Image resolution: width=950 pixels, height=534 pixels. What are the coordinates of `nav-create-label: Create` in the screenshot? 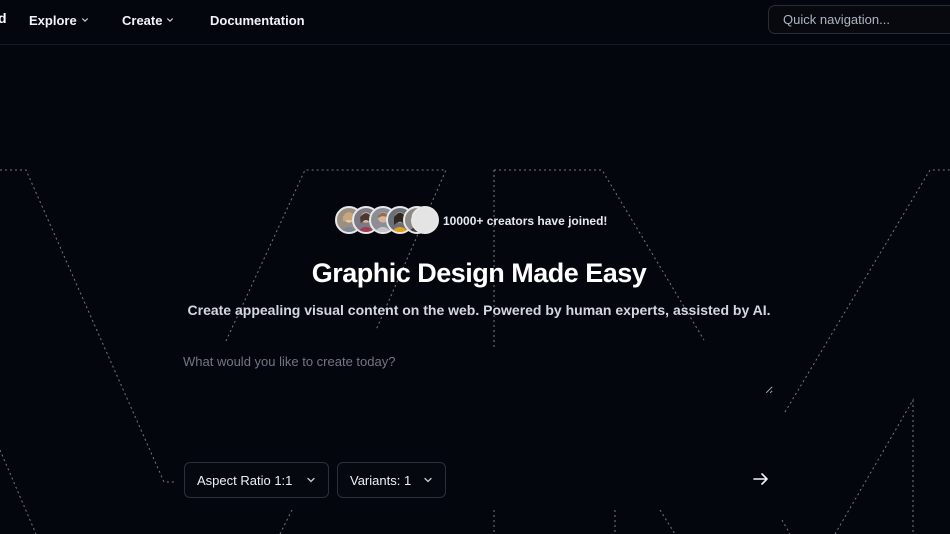 It's located at (142, 20).